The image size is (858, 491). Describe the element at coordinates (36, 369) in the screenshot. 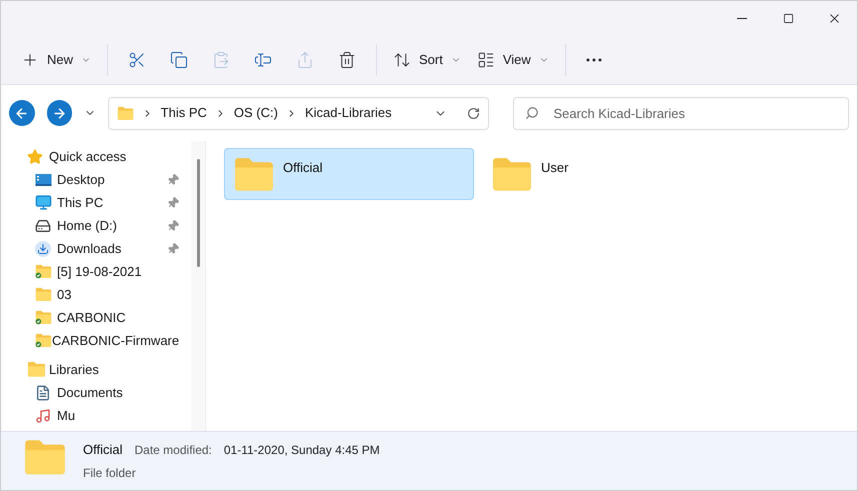

I see `library-folder-icon` at that location.